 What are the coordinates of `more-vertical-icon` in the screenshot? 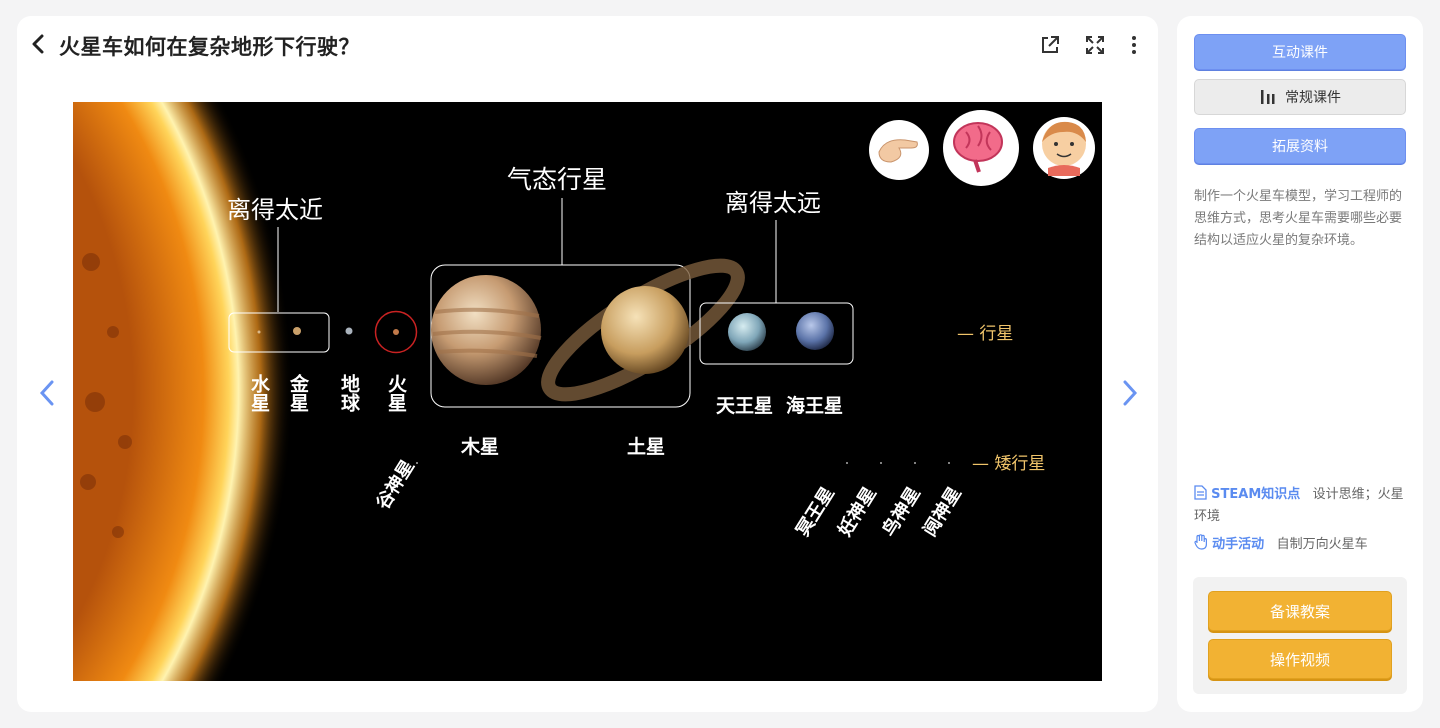 It's located at (1134, 45).